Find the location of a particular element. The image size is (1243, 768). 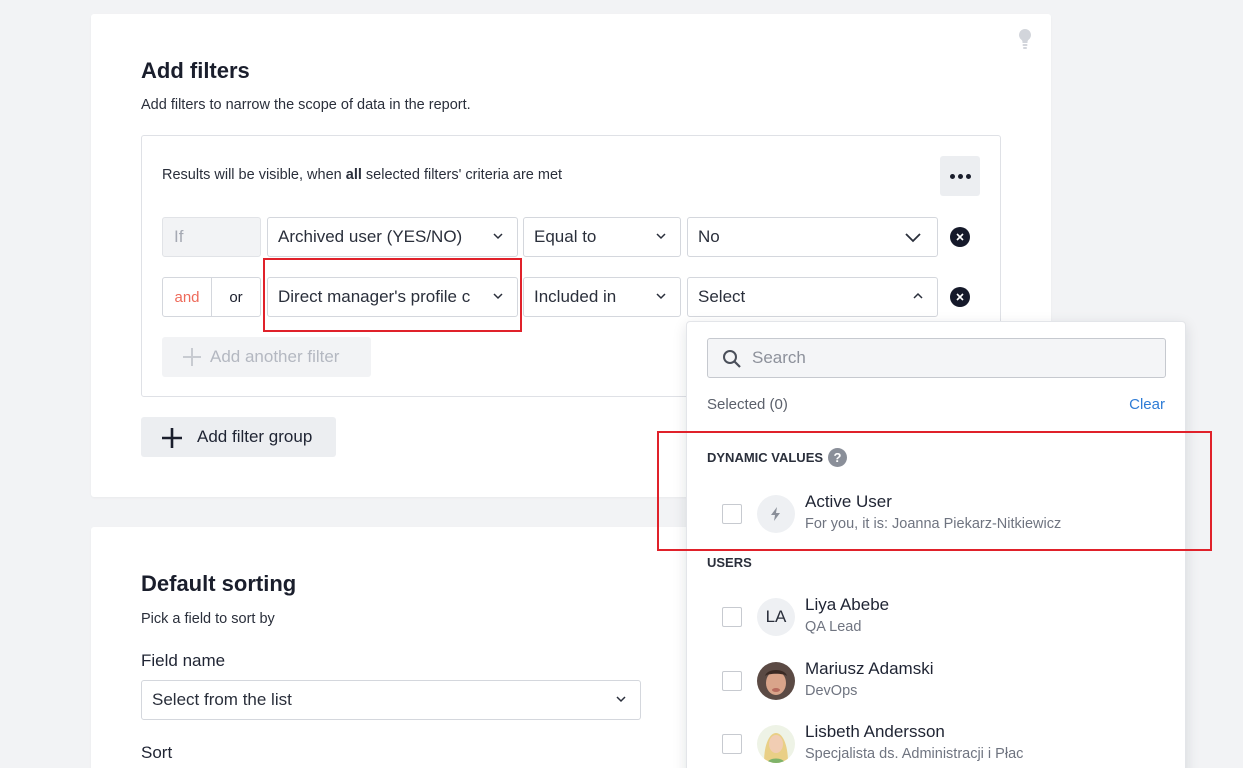

add-filter-group-button: Add filter group is located at coordinates (238, 437).